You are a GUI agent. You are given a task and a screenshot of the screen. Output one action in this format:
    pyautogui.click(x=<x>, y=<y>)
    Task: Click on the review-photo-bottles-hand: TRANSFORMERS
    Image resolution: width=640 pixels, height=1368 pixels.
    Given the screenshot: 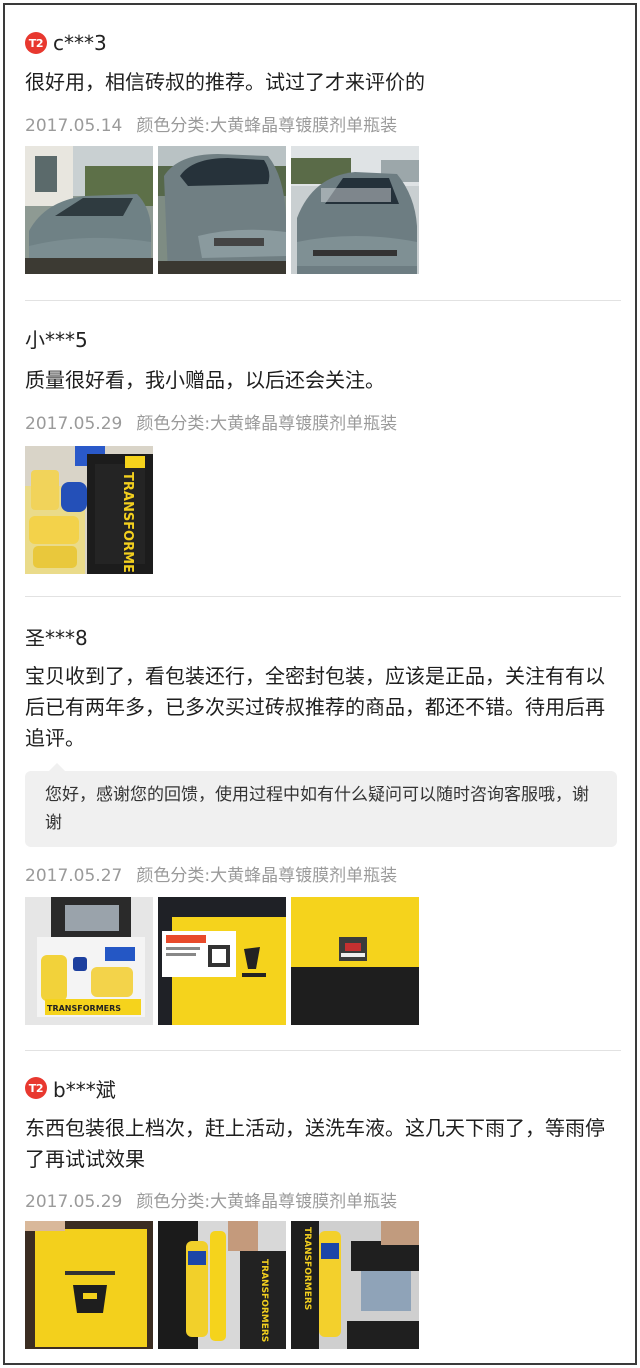 What is the action you would take?
    pyautogui.click(x=222, y=1285)
    